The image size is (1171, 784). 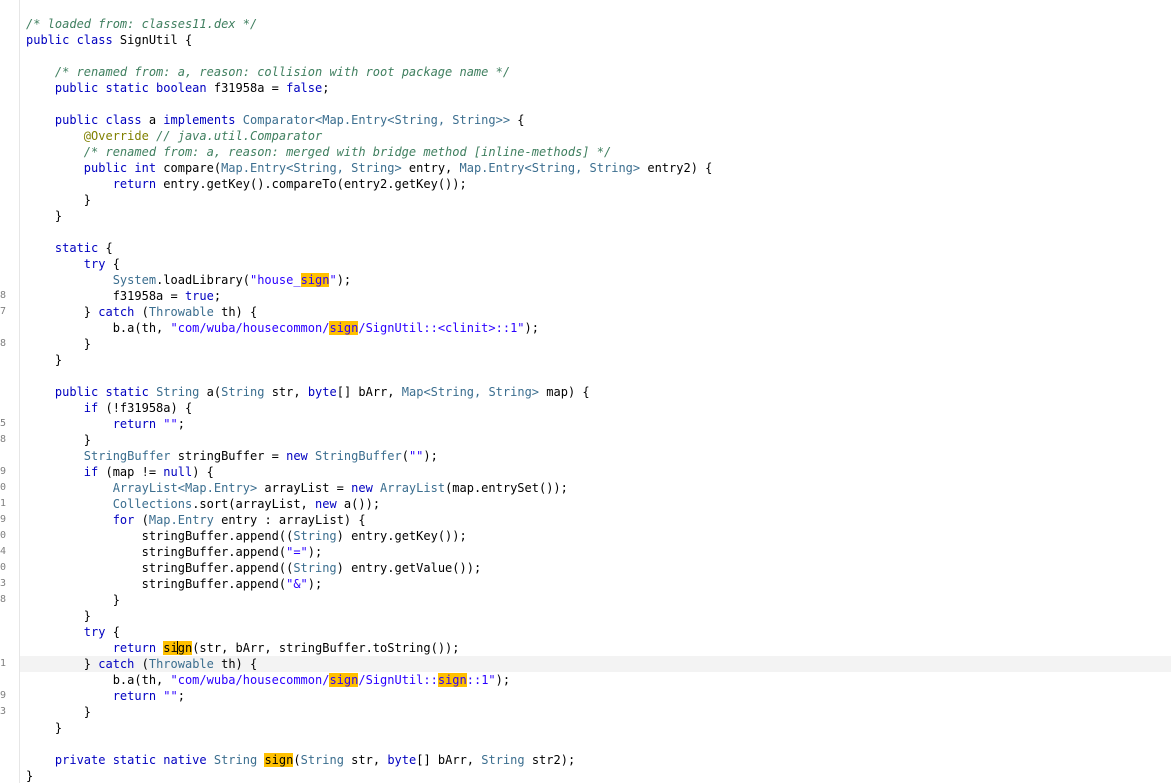 I want to click on code-line: stringBuffer.append("=");, so click(x=174, y=552).